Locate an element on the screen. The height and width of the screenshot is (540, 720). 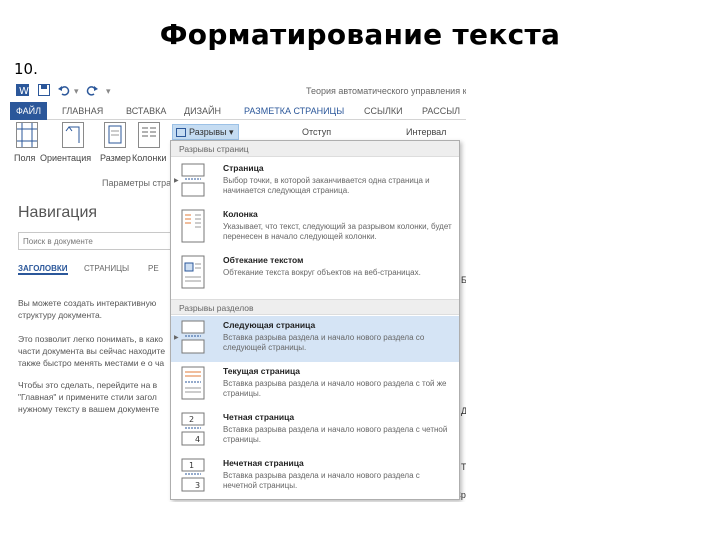
column-break-icon is located at coordinates (193, 226).